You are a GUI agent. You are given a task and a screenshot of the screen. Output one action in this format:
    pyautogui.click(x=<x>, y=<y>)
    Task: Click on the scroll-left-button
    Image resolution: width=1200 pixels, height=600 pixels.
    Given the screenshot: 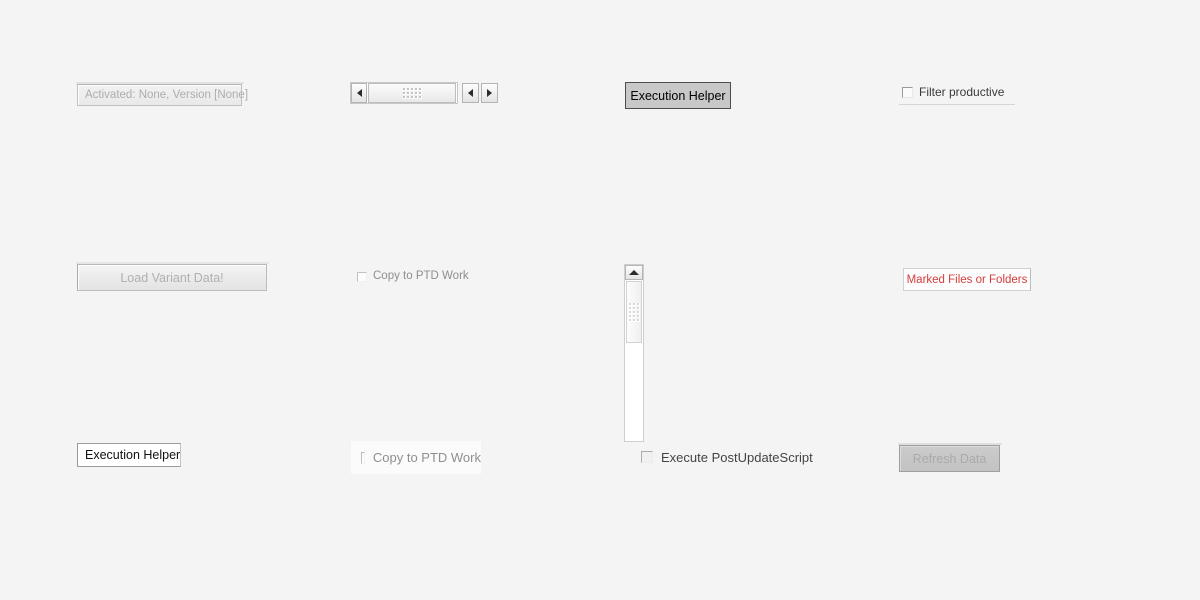 What is the action you would take?
    pyautogui.click(x=359, y=93)
    